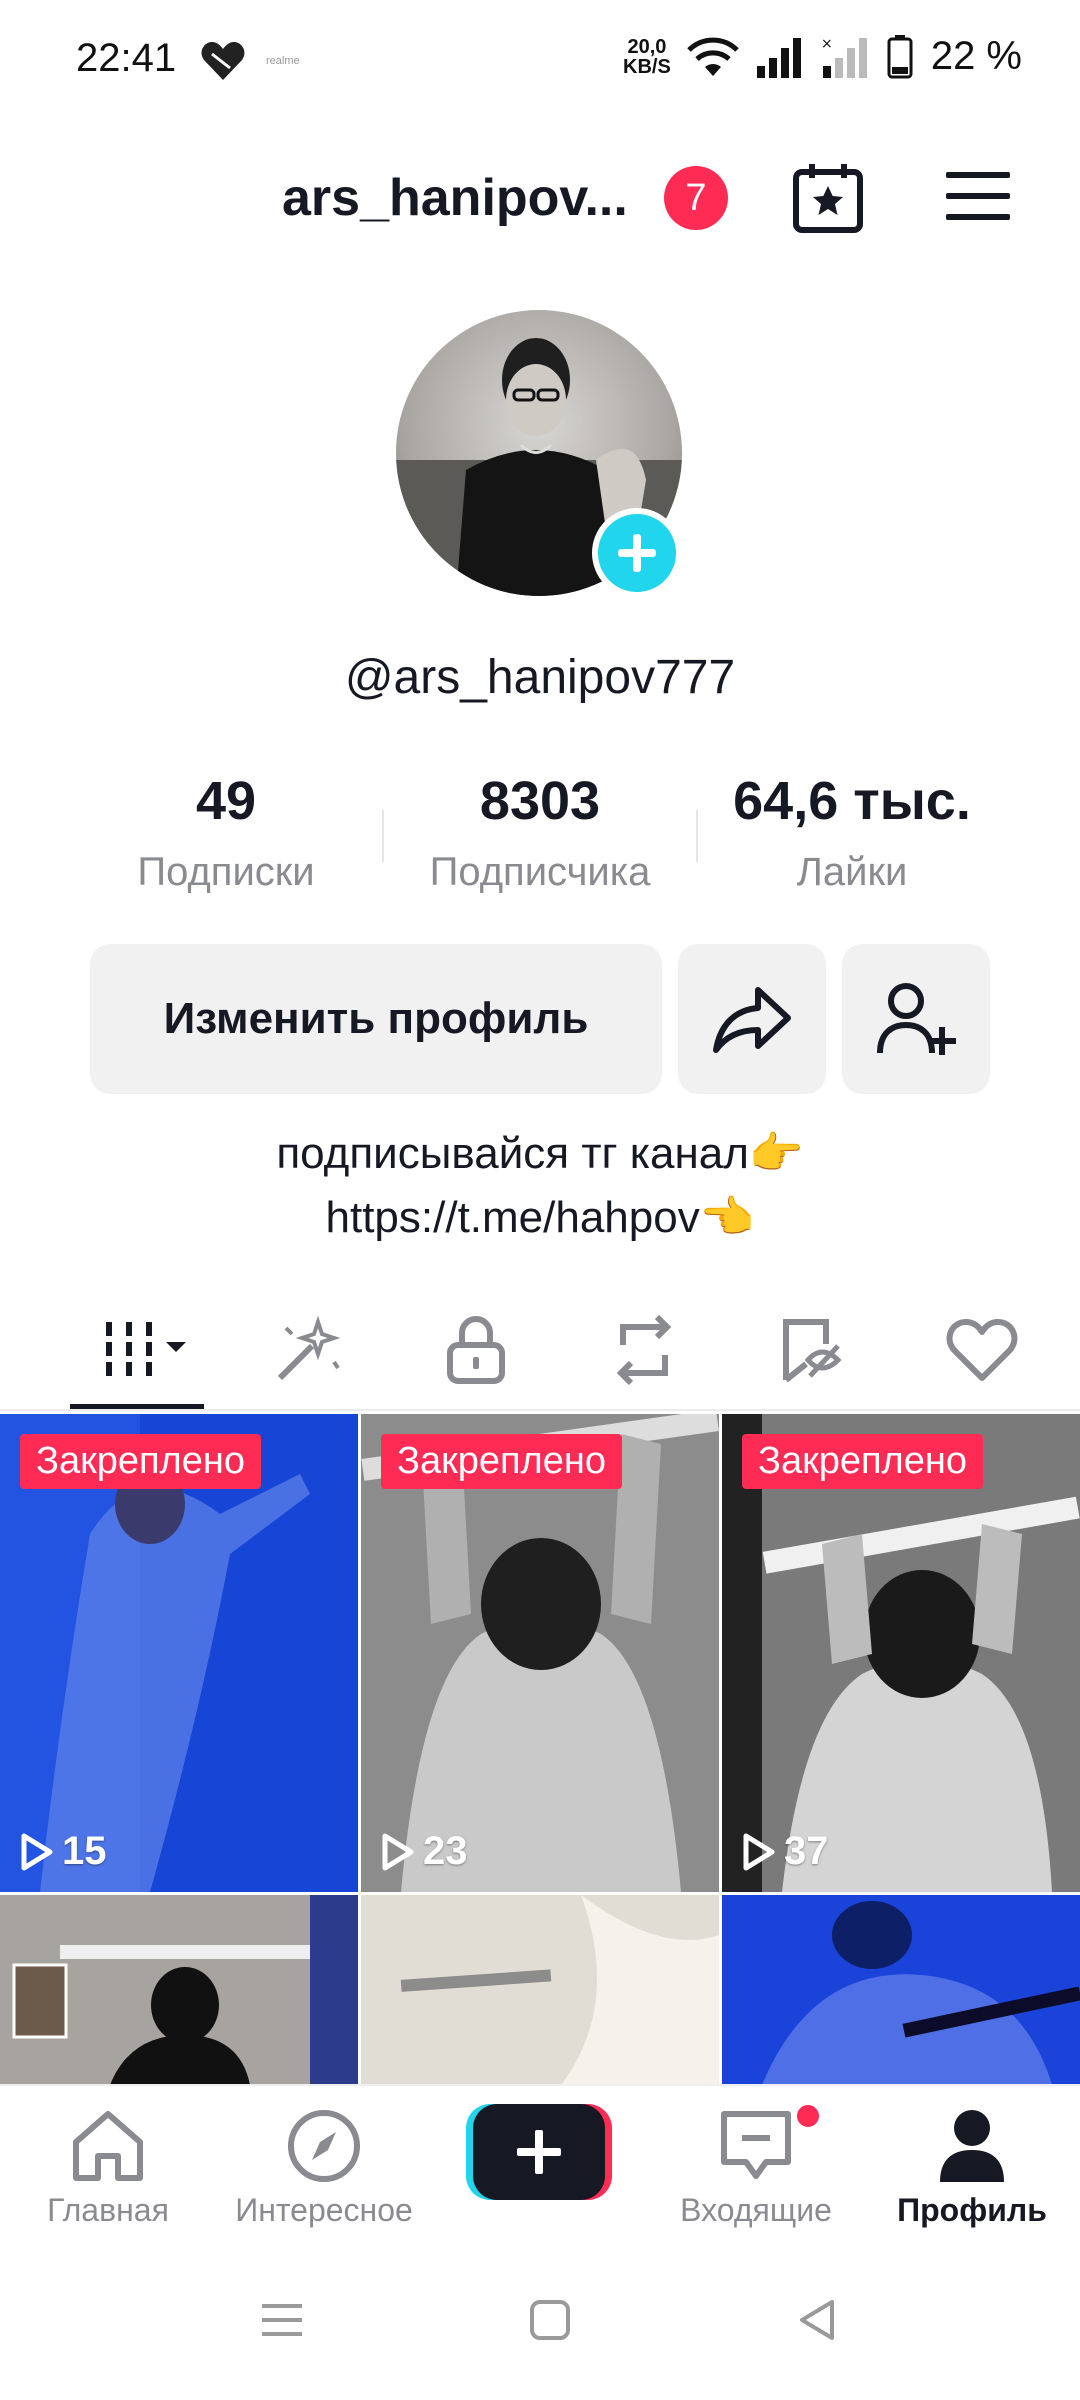 This screenshot has width=1080, height=2400. I want to click on recents-button, so click(282, 2320).